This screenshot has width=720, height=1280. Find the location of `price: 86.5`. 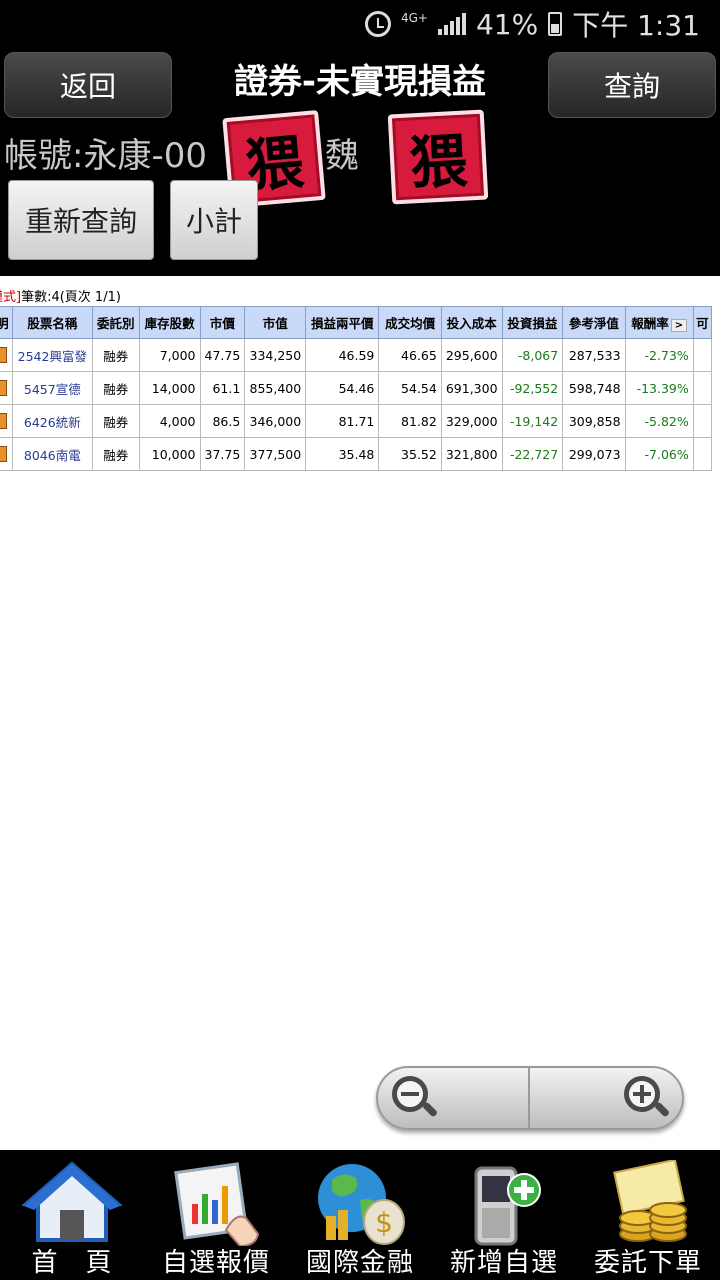

price: 86.5 is located at coordinates (222, 421).